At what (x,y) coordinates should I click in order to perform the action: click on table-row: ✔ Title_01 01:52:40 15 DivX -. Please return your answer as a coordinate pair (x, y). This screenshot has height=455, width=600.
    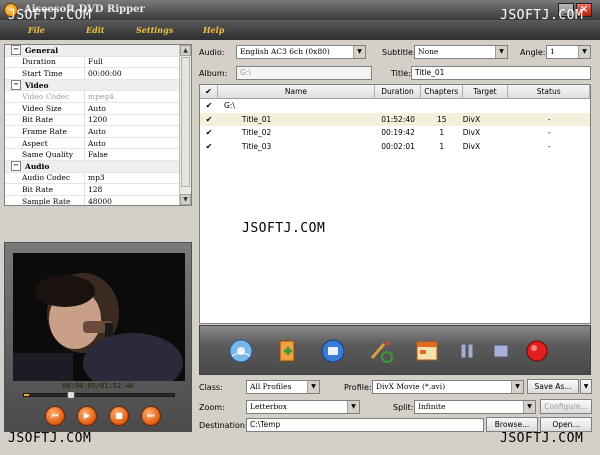
    Looking at the image, I should click on (395, 119).